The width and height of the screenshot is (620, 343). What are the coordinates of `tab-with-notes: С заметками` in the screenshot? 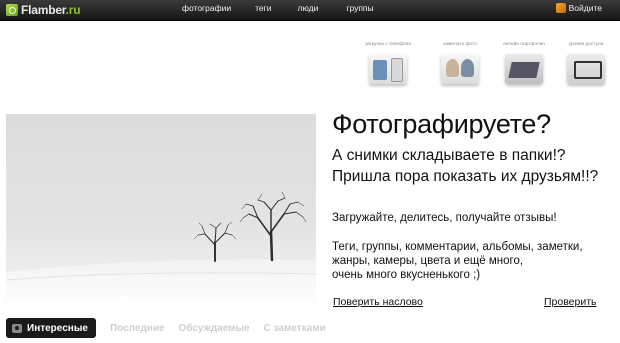 It's located at (295, 328).